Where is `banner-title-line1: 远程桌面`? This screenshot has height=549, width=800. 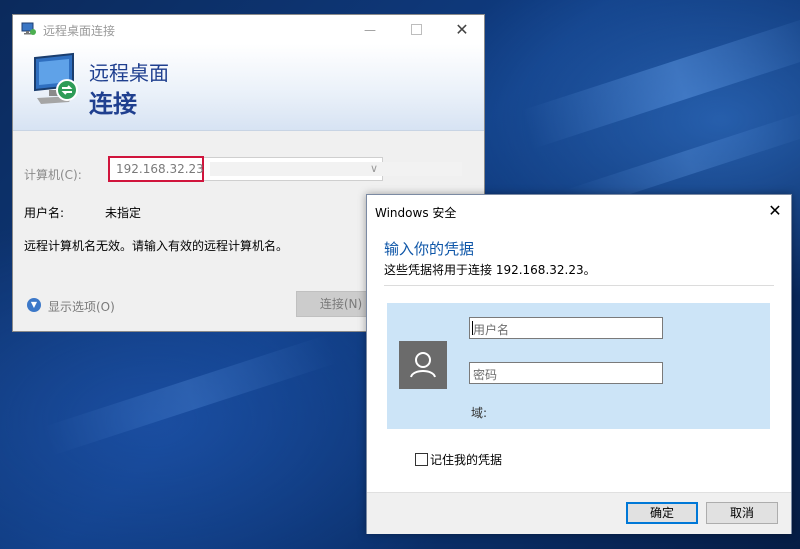
banner-title-line1: 远程桌面 is located at coordinates (129, 73).